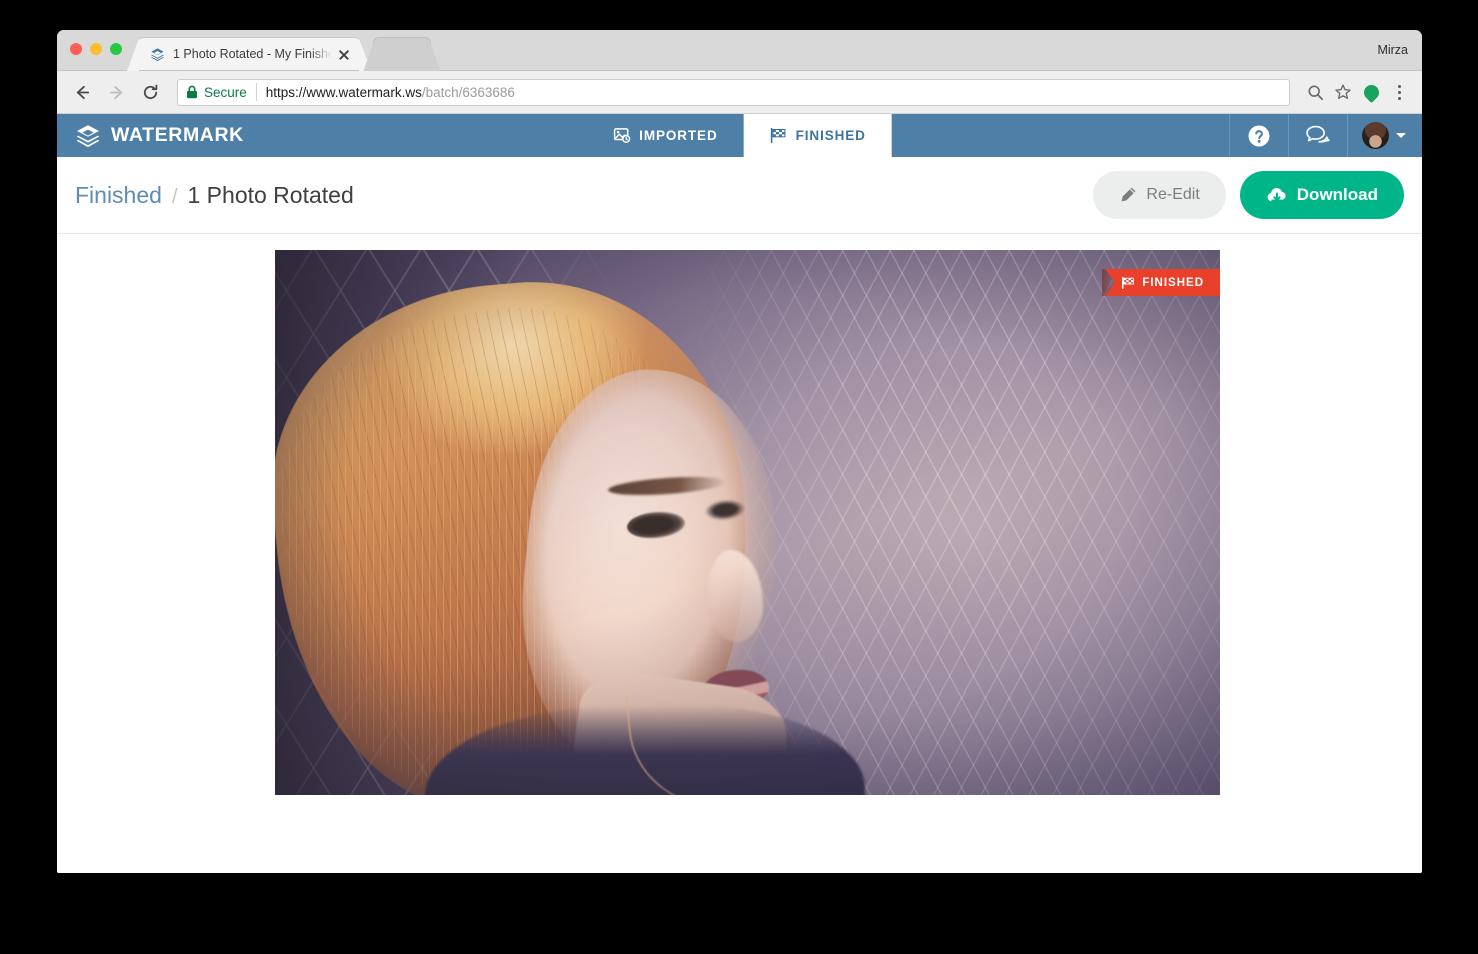  What do you see at coordinates (118, 195) in the screenshot?
I see `breadcrumb-parent-link: Finished` at bounding box center [118, 195].